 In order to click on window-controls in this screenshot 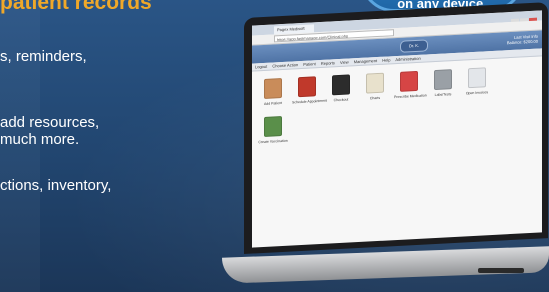, I will do `click(525, 19)`.